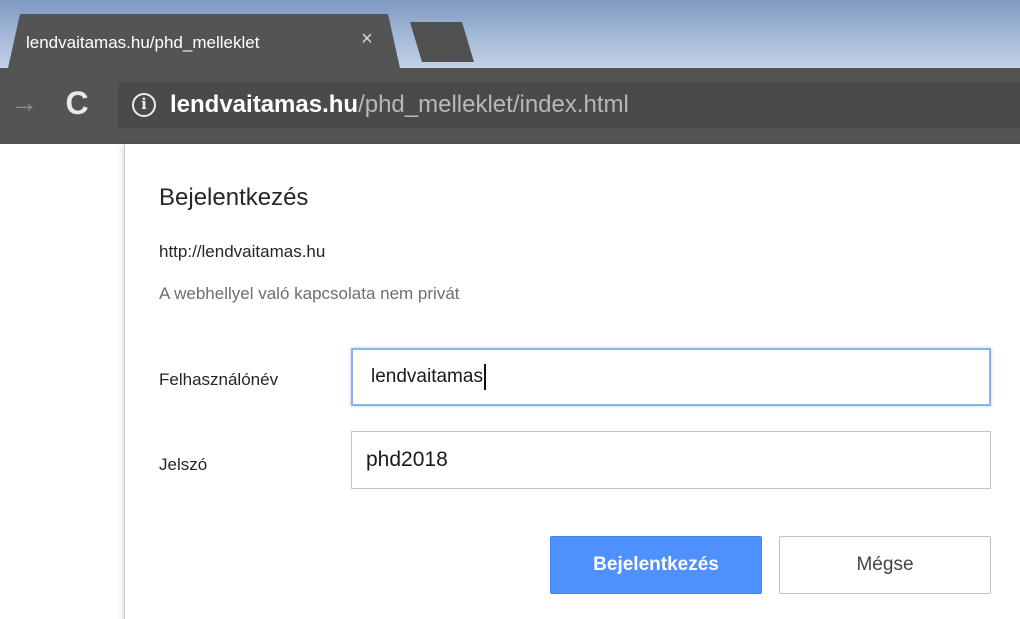 This screenshot has height=619, width=1020. What do you see at coordinates (144, 105) in the screenshot?
I see `info-icon: i` at bounding box center [144, 105].